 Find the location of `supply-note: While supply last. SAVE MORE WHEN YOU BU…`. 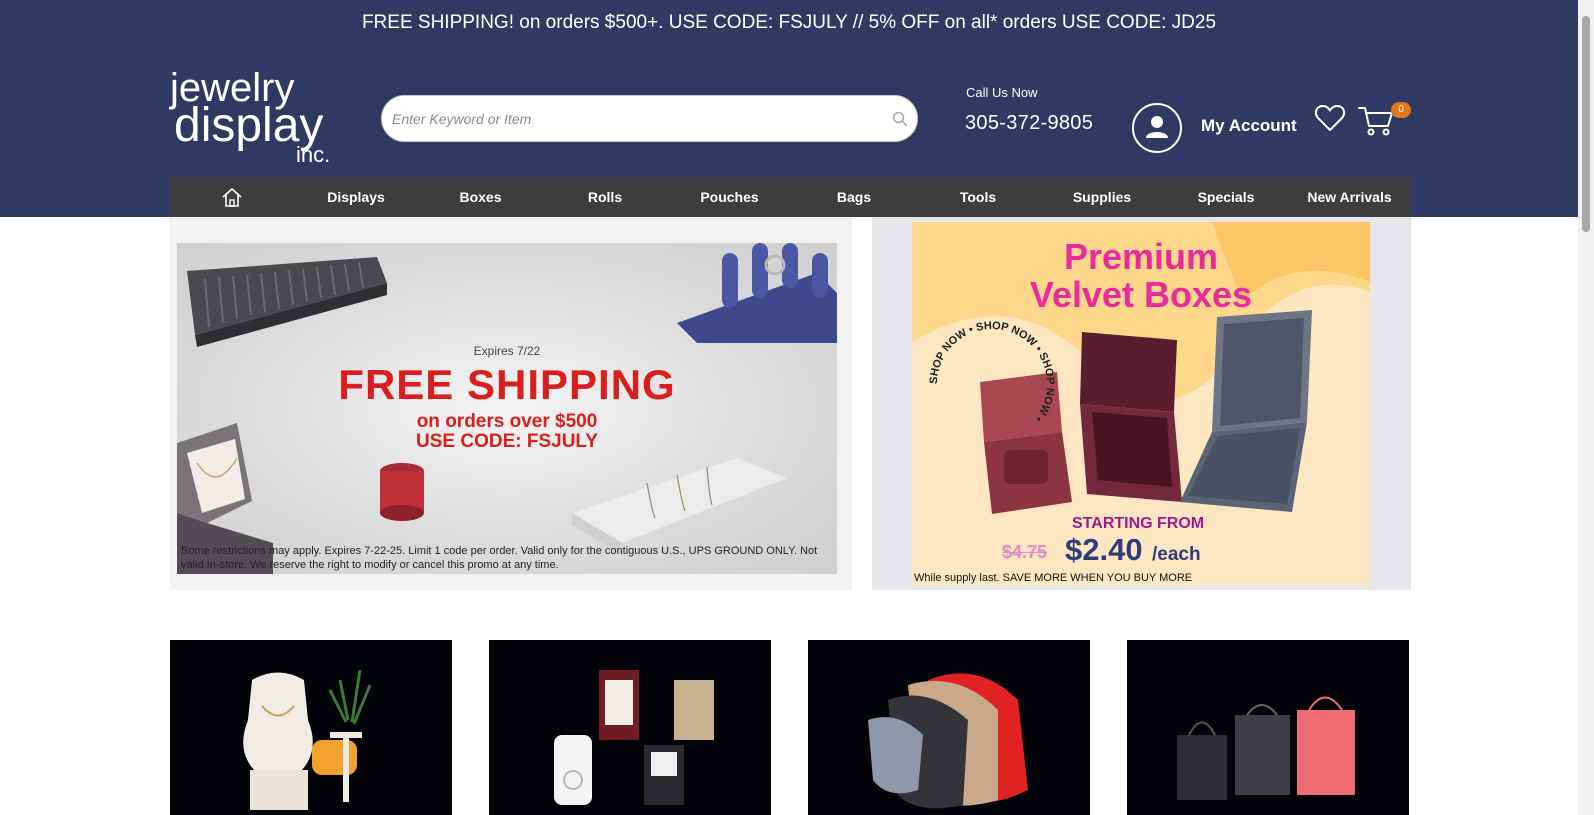

supply-note: While supply last. SAVE MORE WHEN YOU BU… is located at coordinates (1053, 578).